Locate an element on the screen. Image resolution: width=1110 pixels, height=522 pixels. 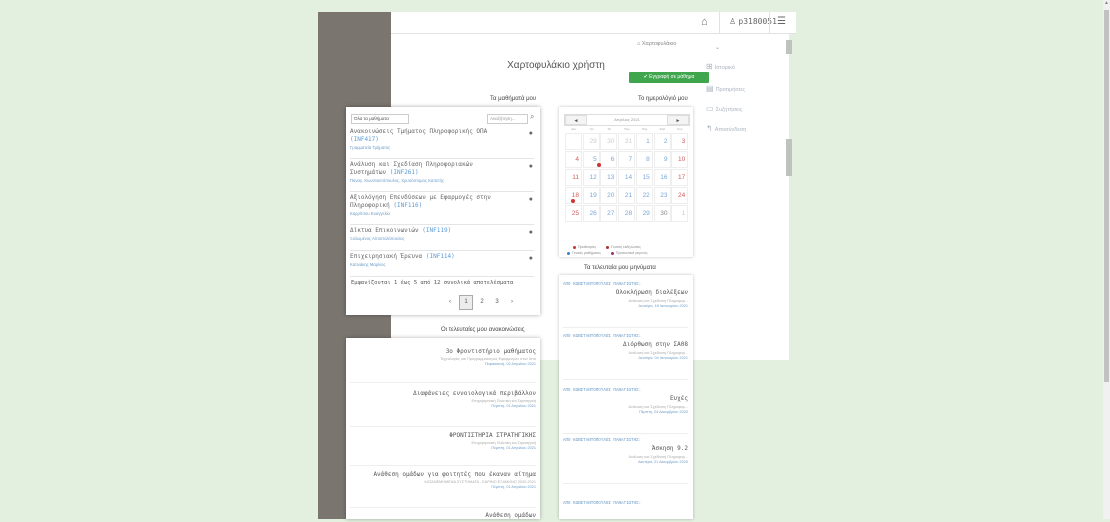
page-1-button: 1 is located at coordinates (466, 302).